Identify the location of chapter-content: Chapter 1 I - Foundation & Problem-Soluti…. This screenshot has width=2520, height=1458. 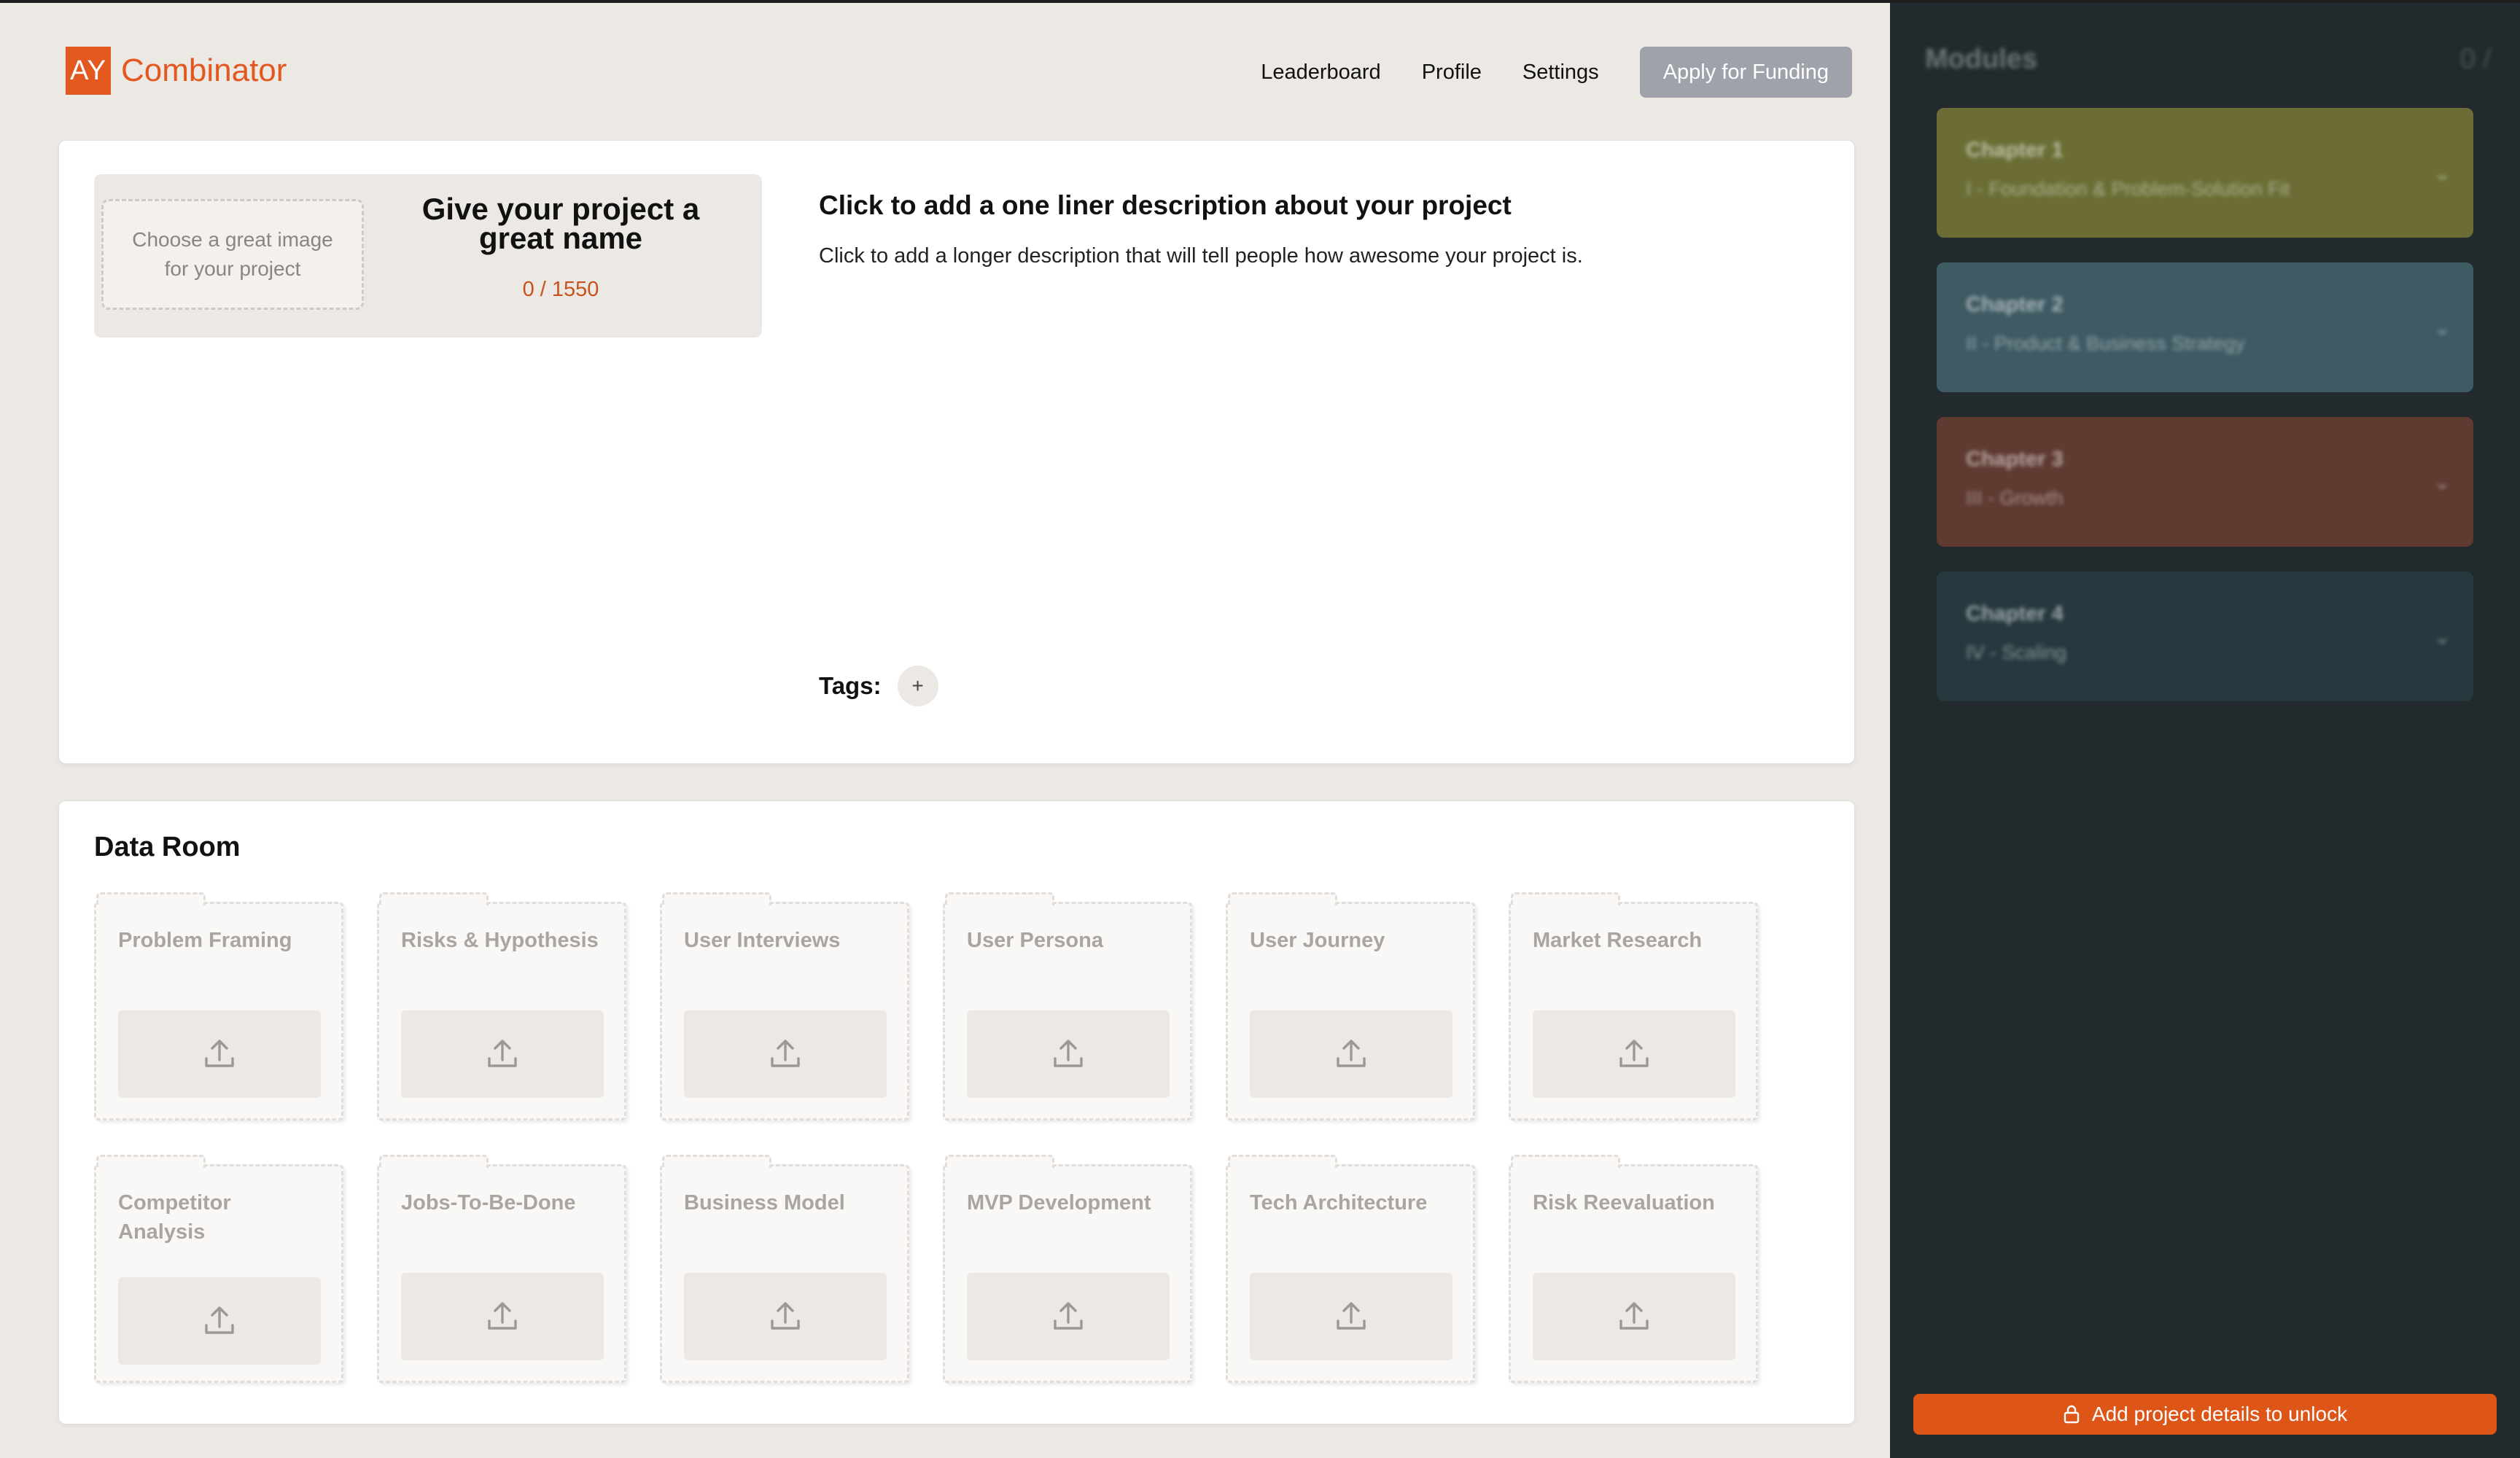
(2205, 173).